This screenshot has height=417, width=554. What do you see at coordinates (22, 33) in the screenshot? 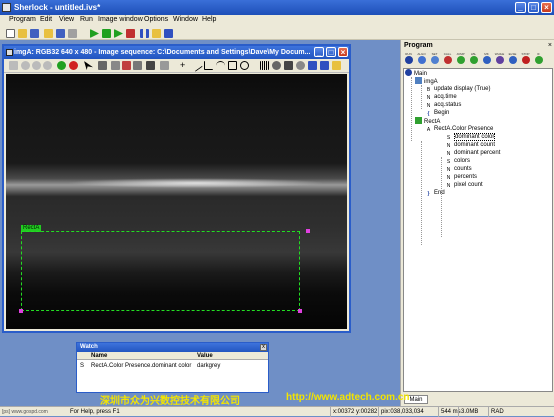
I see `open-icon` at bounding box center [22, 33].